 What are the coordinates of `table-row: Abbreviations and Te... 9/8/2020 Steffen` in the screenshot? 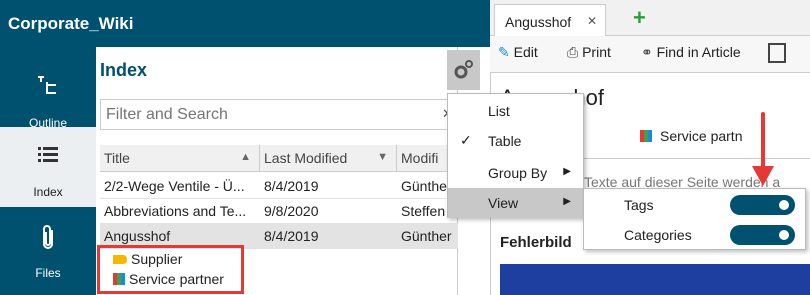 It's located at (279, 211).